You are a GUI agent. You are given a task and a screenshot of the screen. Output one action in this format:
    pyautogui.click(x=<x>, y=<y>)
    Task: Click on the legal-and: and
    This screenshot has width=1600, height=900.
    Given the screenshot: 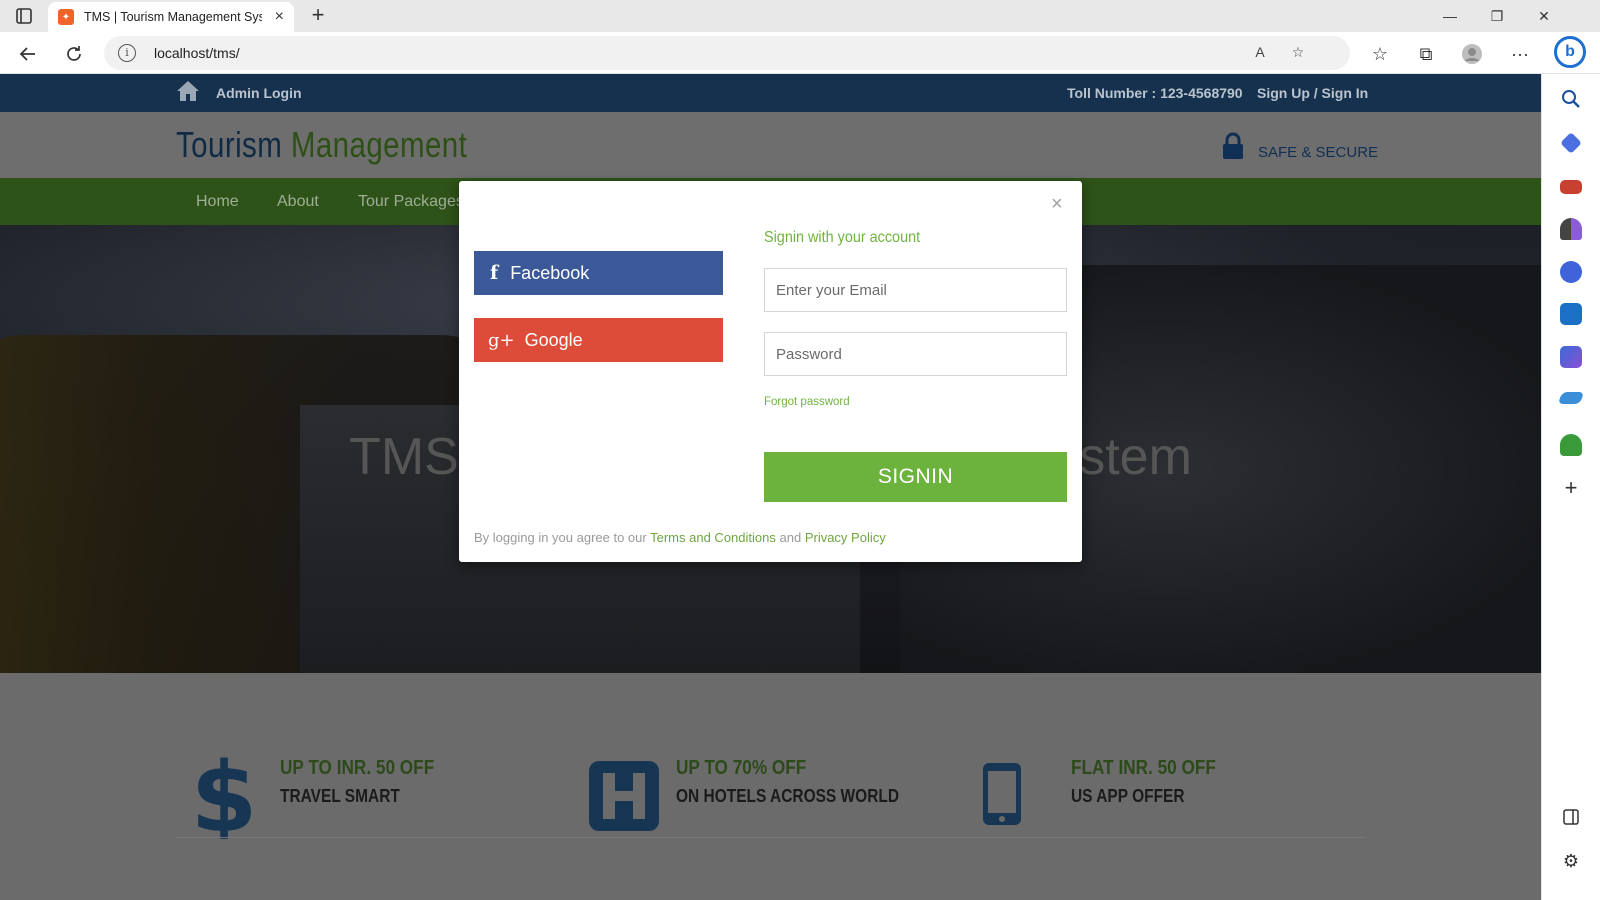 What is the action you would take?
    pyautogui.click(x=790, y=537)
    